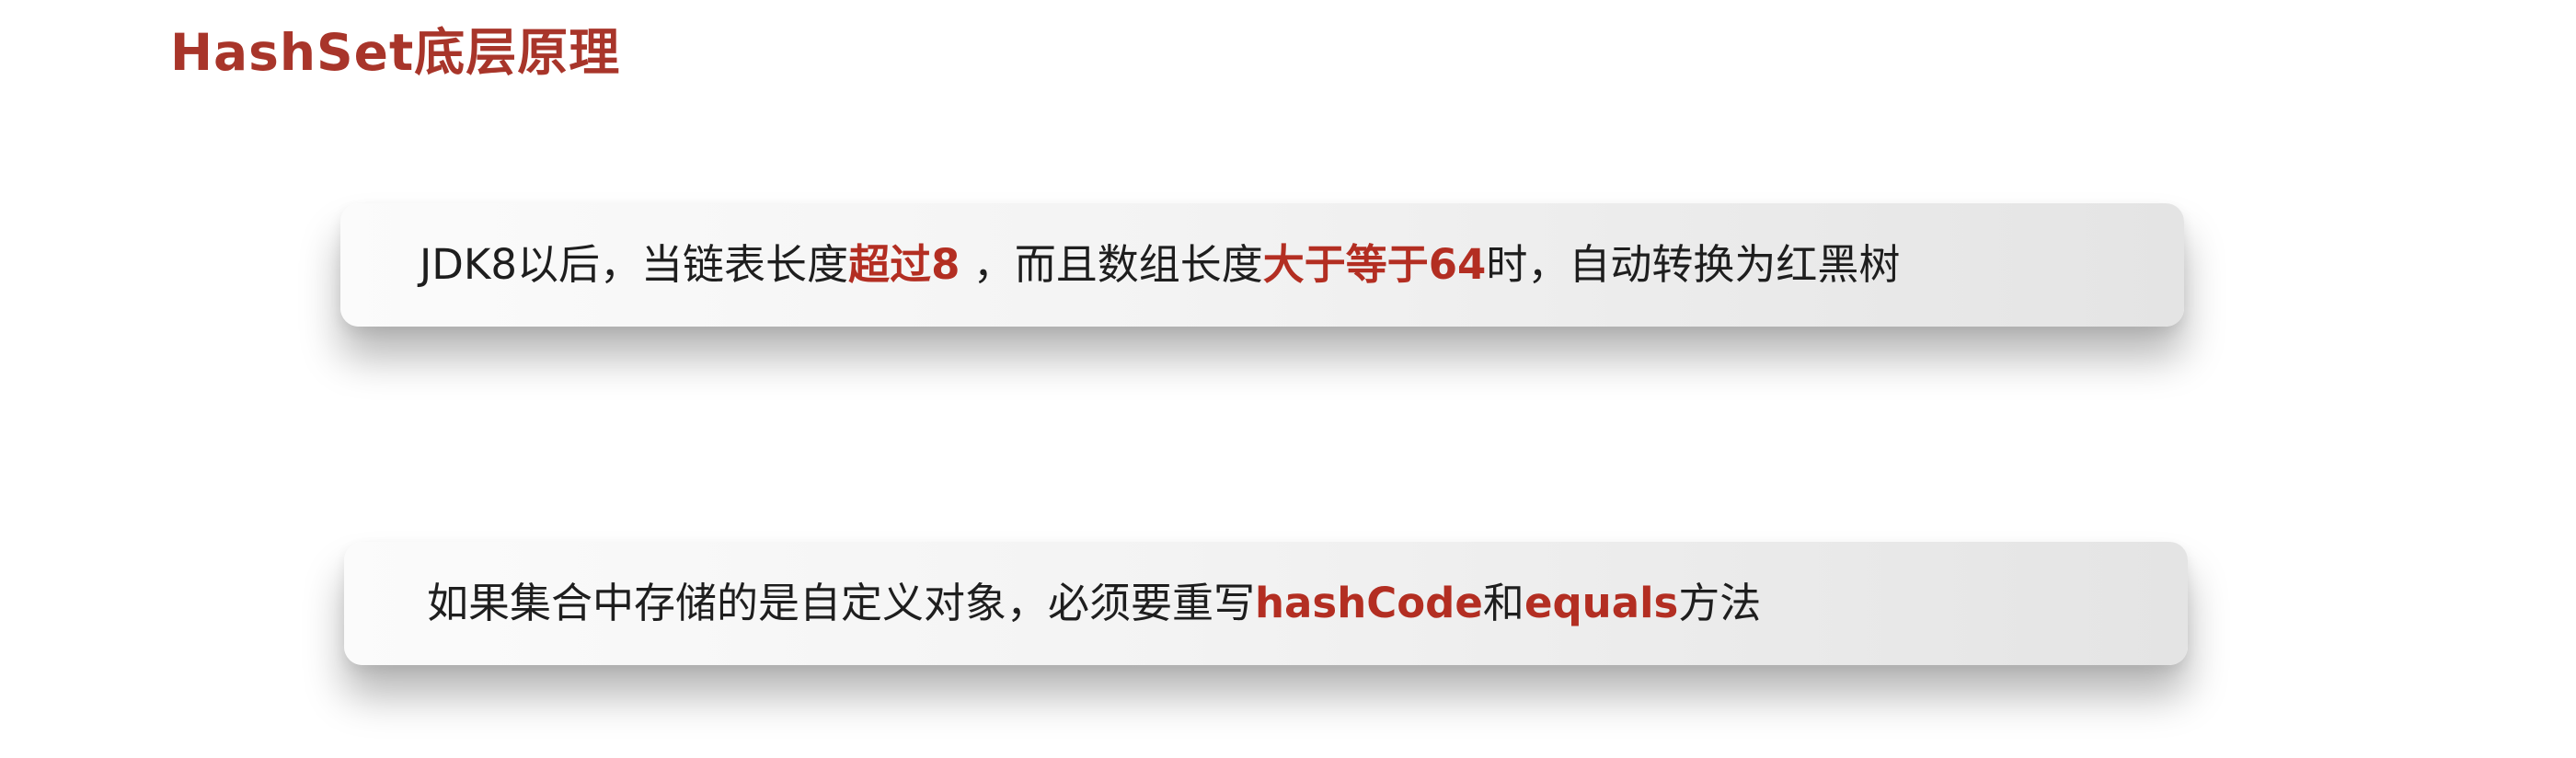 This screenshot has height=758, width=2576. Describe the element at coordinates (1720, 603) in the screenshot. I see `text-segment: 方法` at that location.